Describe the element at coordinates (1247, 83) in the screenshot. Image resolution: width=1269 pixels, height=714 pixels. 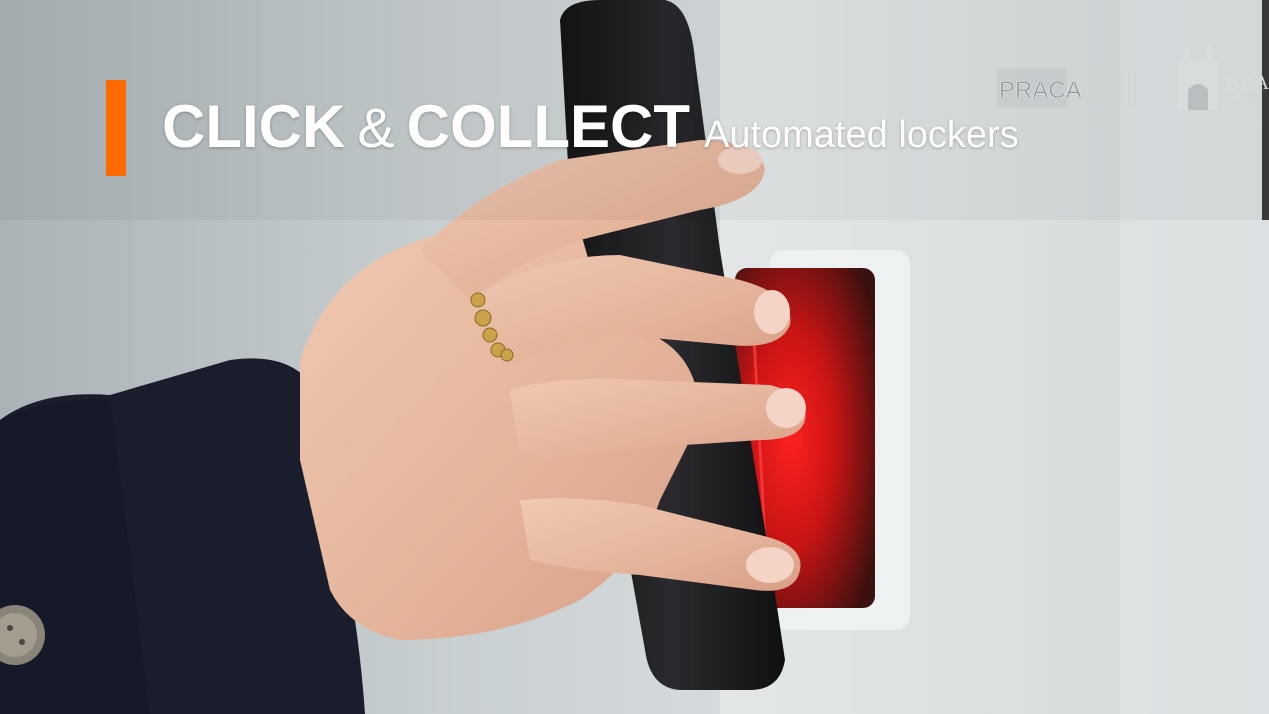
I see `braga-logo-text: BRA` at that location.